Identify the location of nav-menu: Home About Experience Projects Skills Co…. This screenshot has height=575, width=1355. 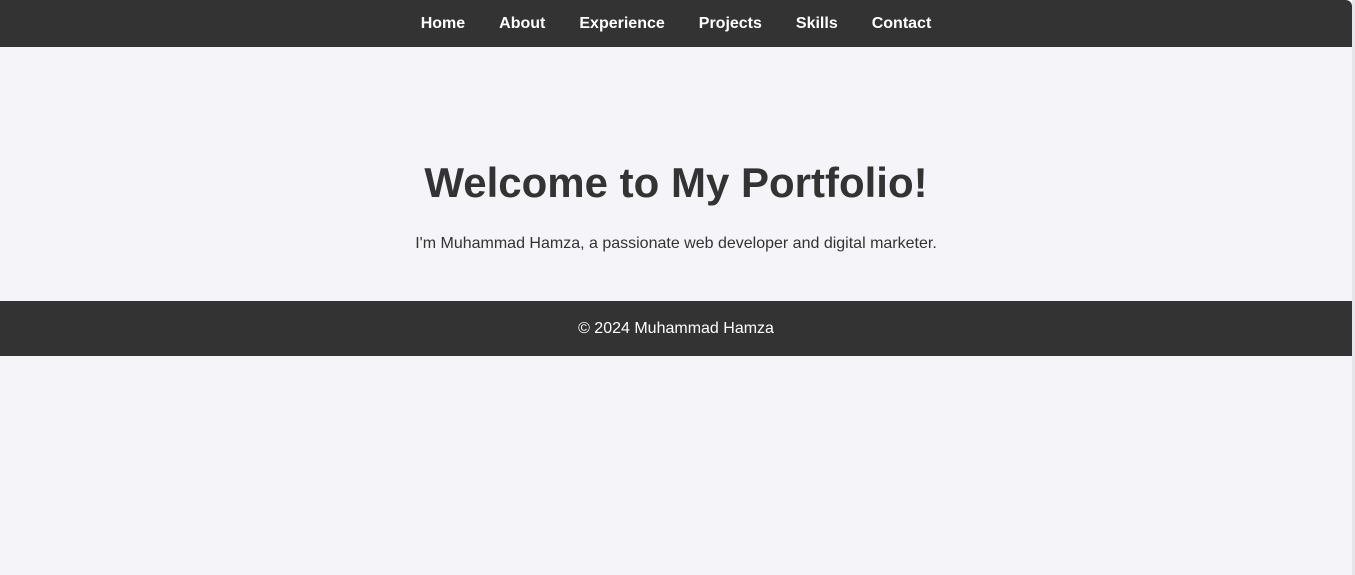
(676, 23).